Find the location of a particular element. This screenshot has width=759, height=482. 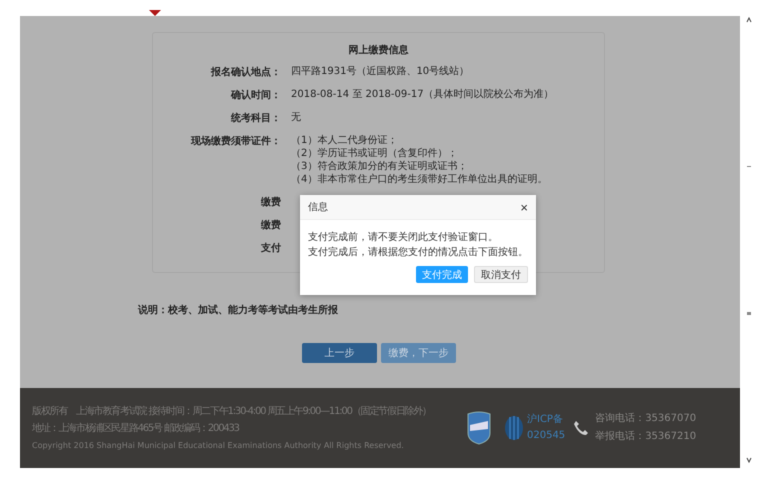

footer-text: Copyright 2016 ShangHai Municipal Educational Examinations Authority All Rights Reserved. is located at coordinates (218, 446).